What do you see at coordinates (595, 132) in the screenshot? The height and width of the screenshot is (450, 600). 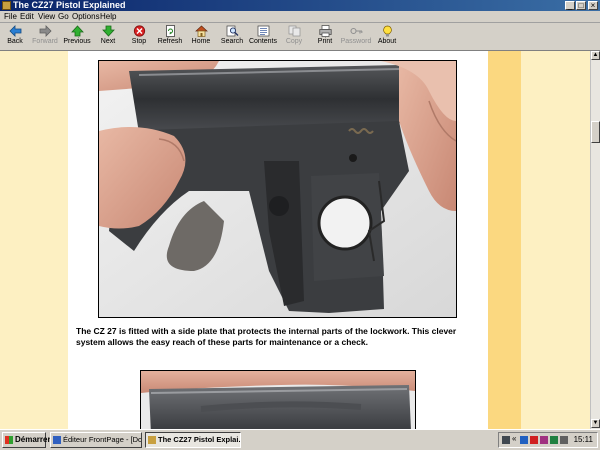 I see `scroll-thumb` at bounding box center [595, 132].